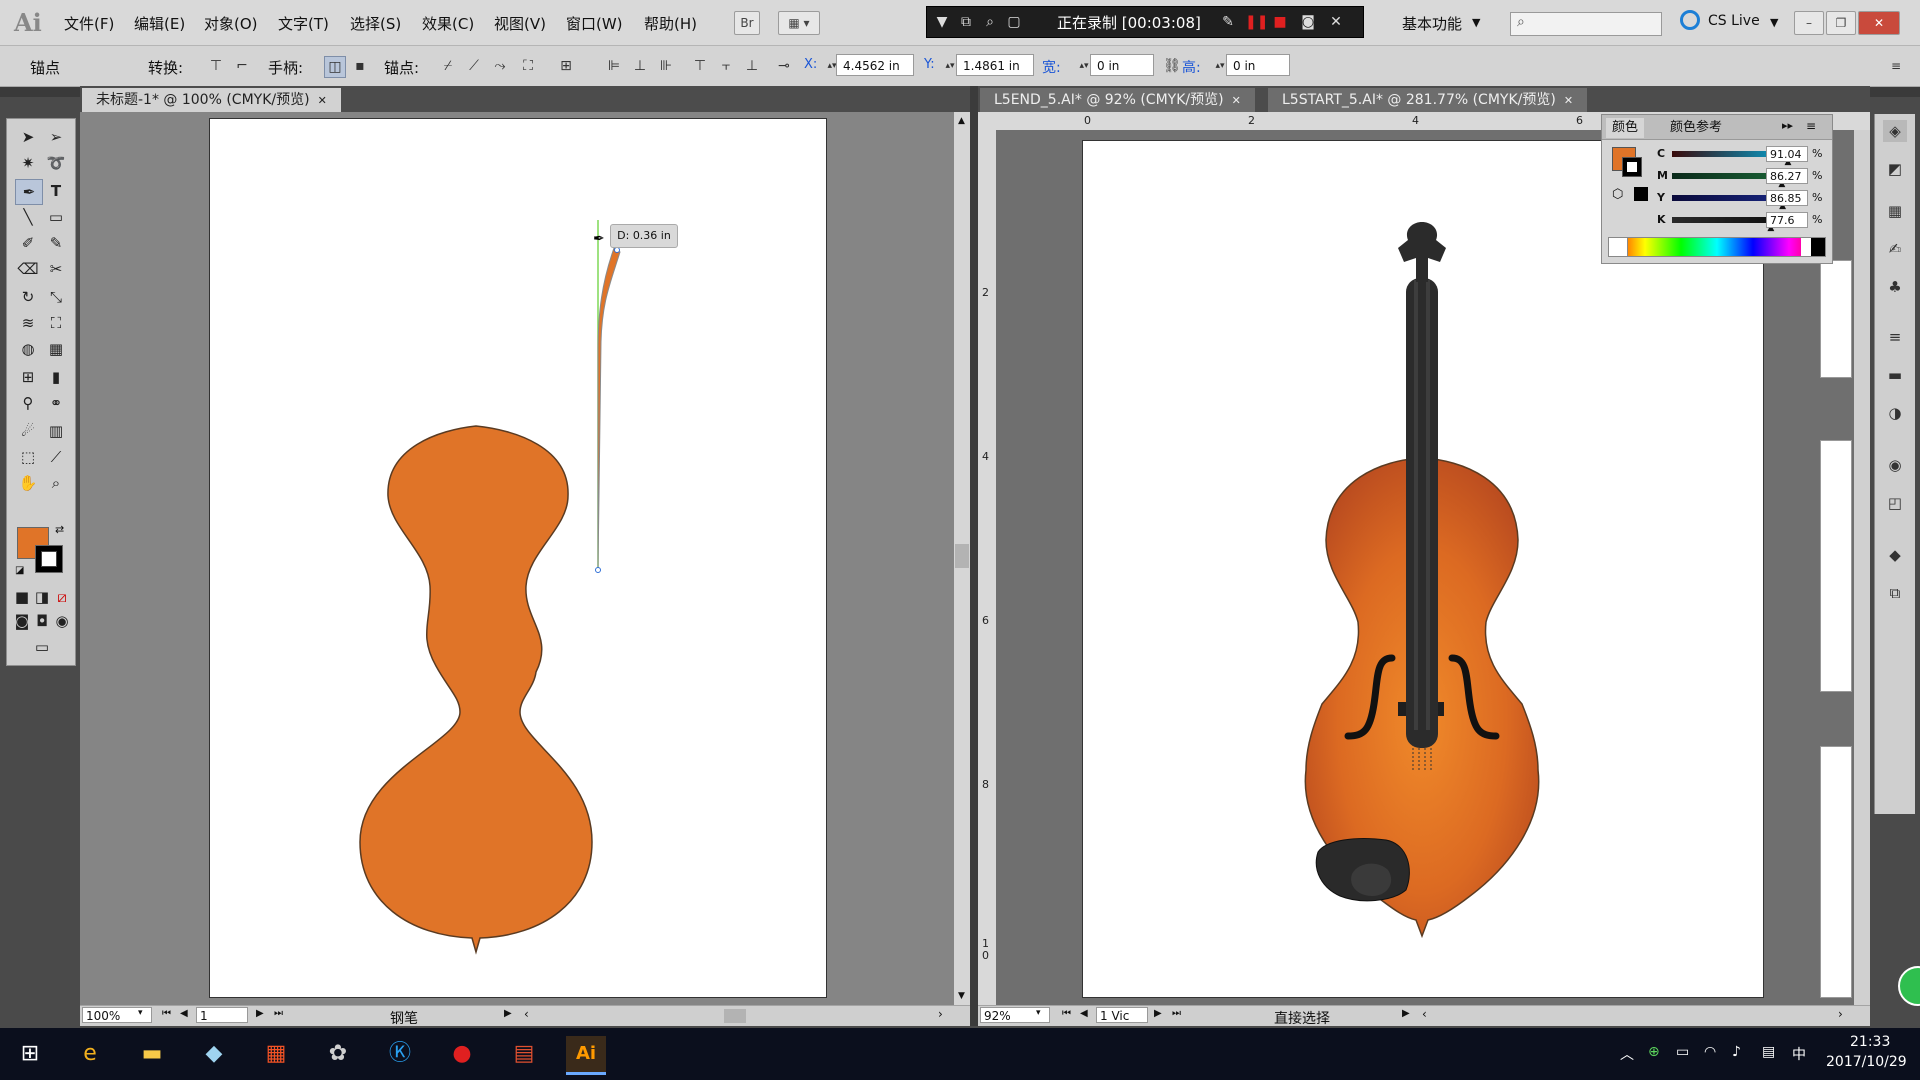 This screenshot has height=1080, width=1920. I want to click on type-tool-icon: T, so click(56, 191).